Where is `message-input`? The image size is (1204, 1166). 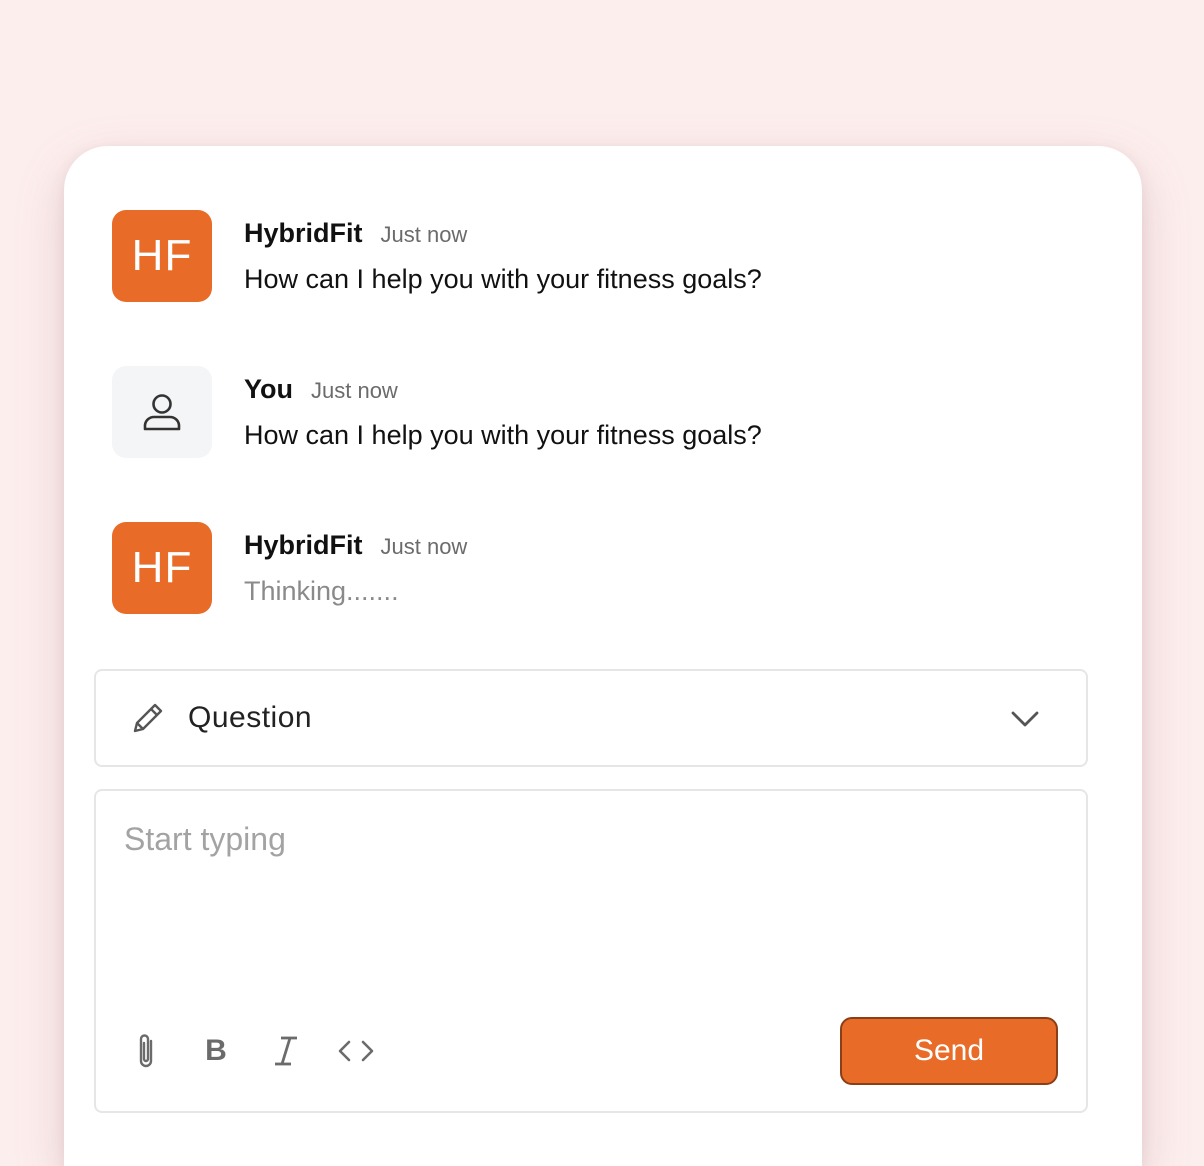 message-input is located at coordinates (474, 861).